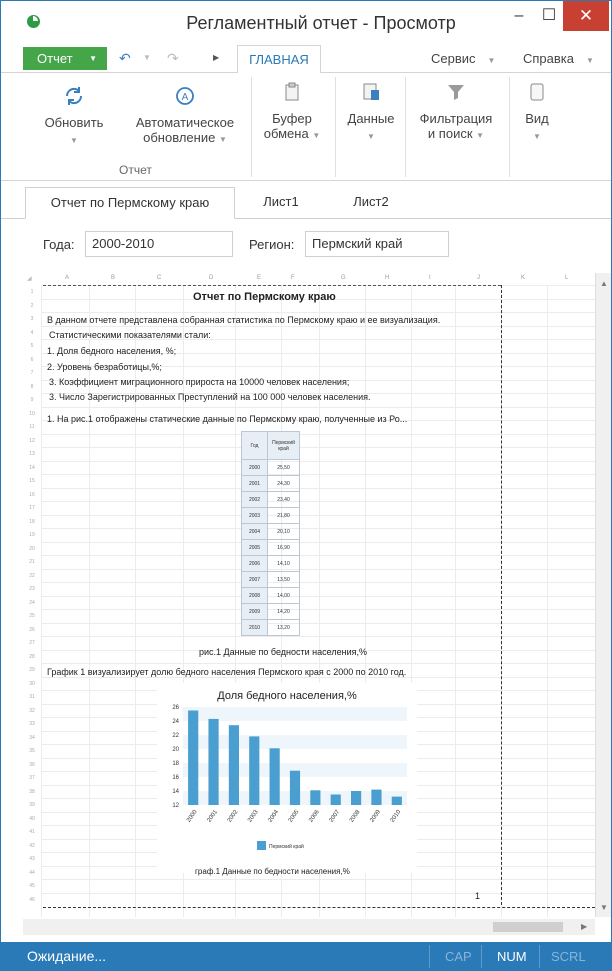 The height and width of the screenshot is (971, 612). What do you see at coordinates (32, 778) in the screenshot?
I see `row-header: 37` at bounding box center [32, 778].